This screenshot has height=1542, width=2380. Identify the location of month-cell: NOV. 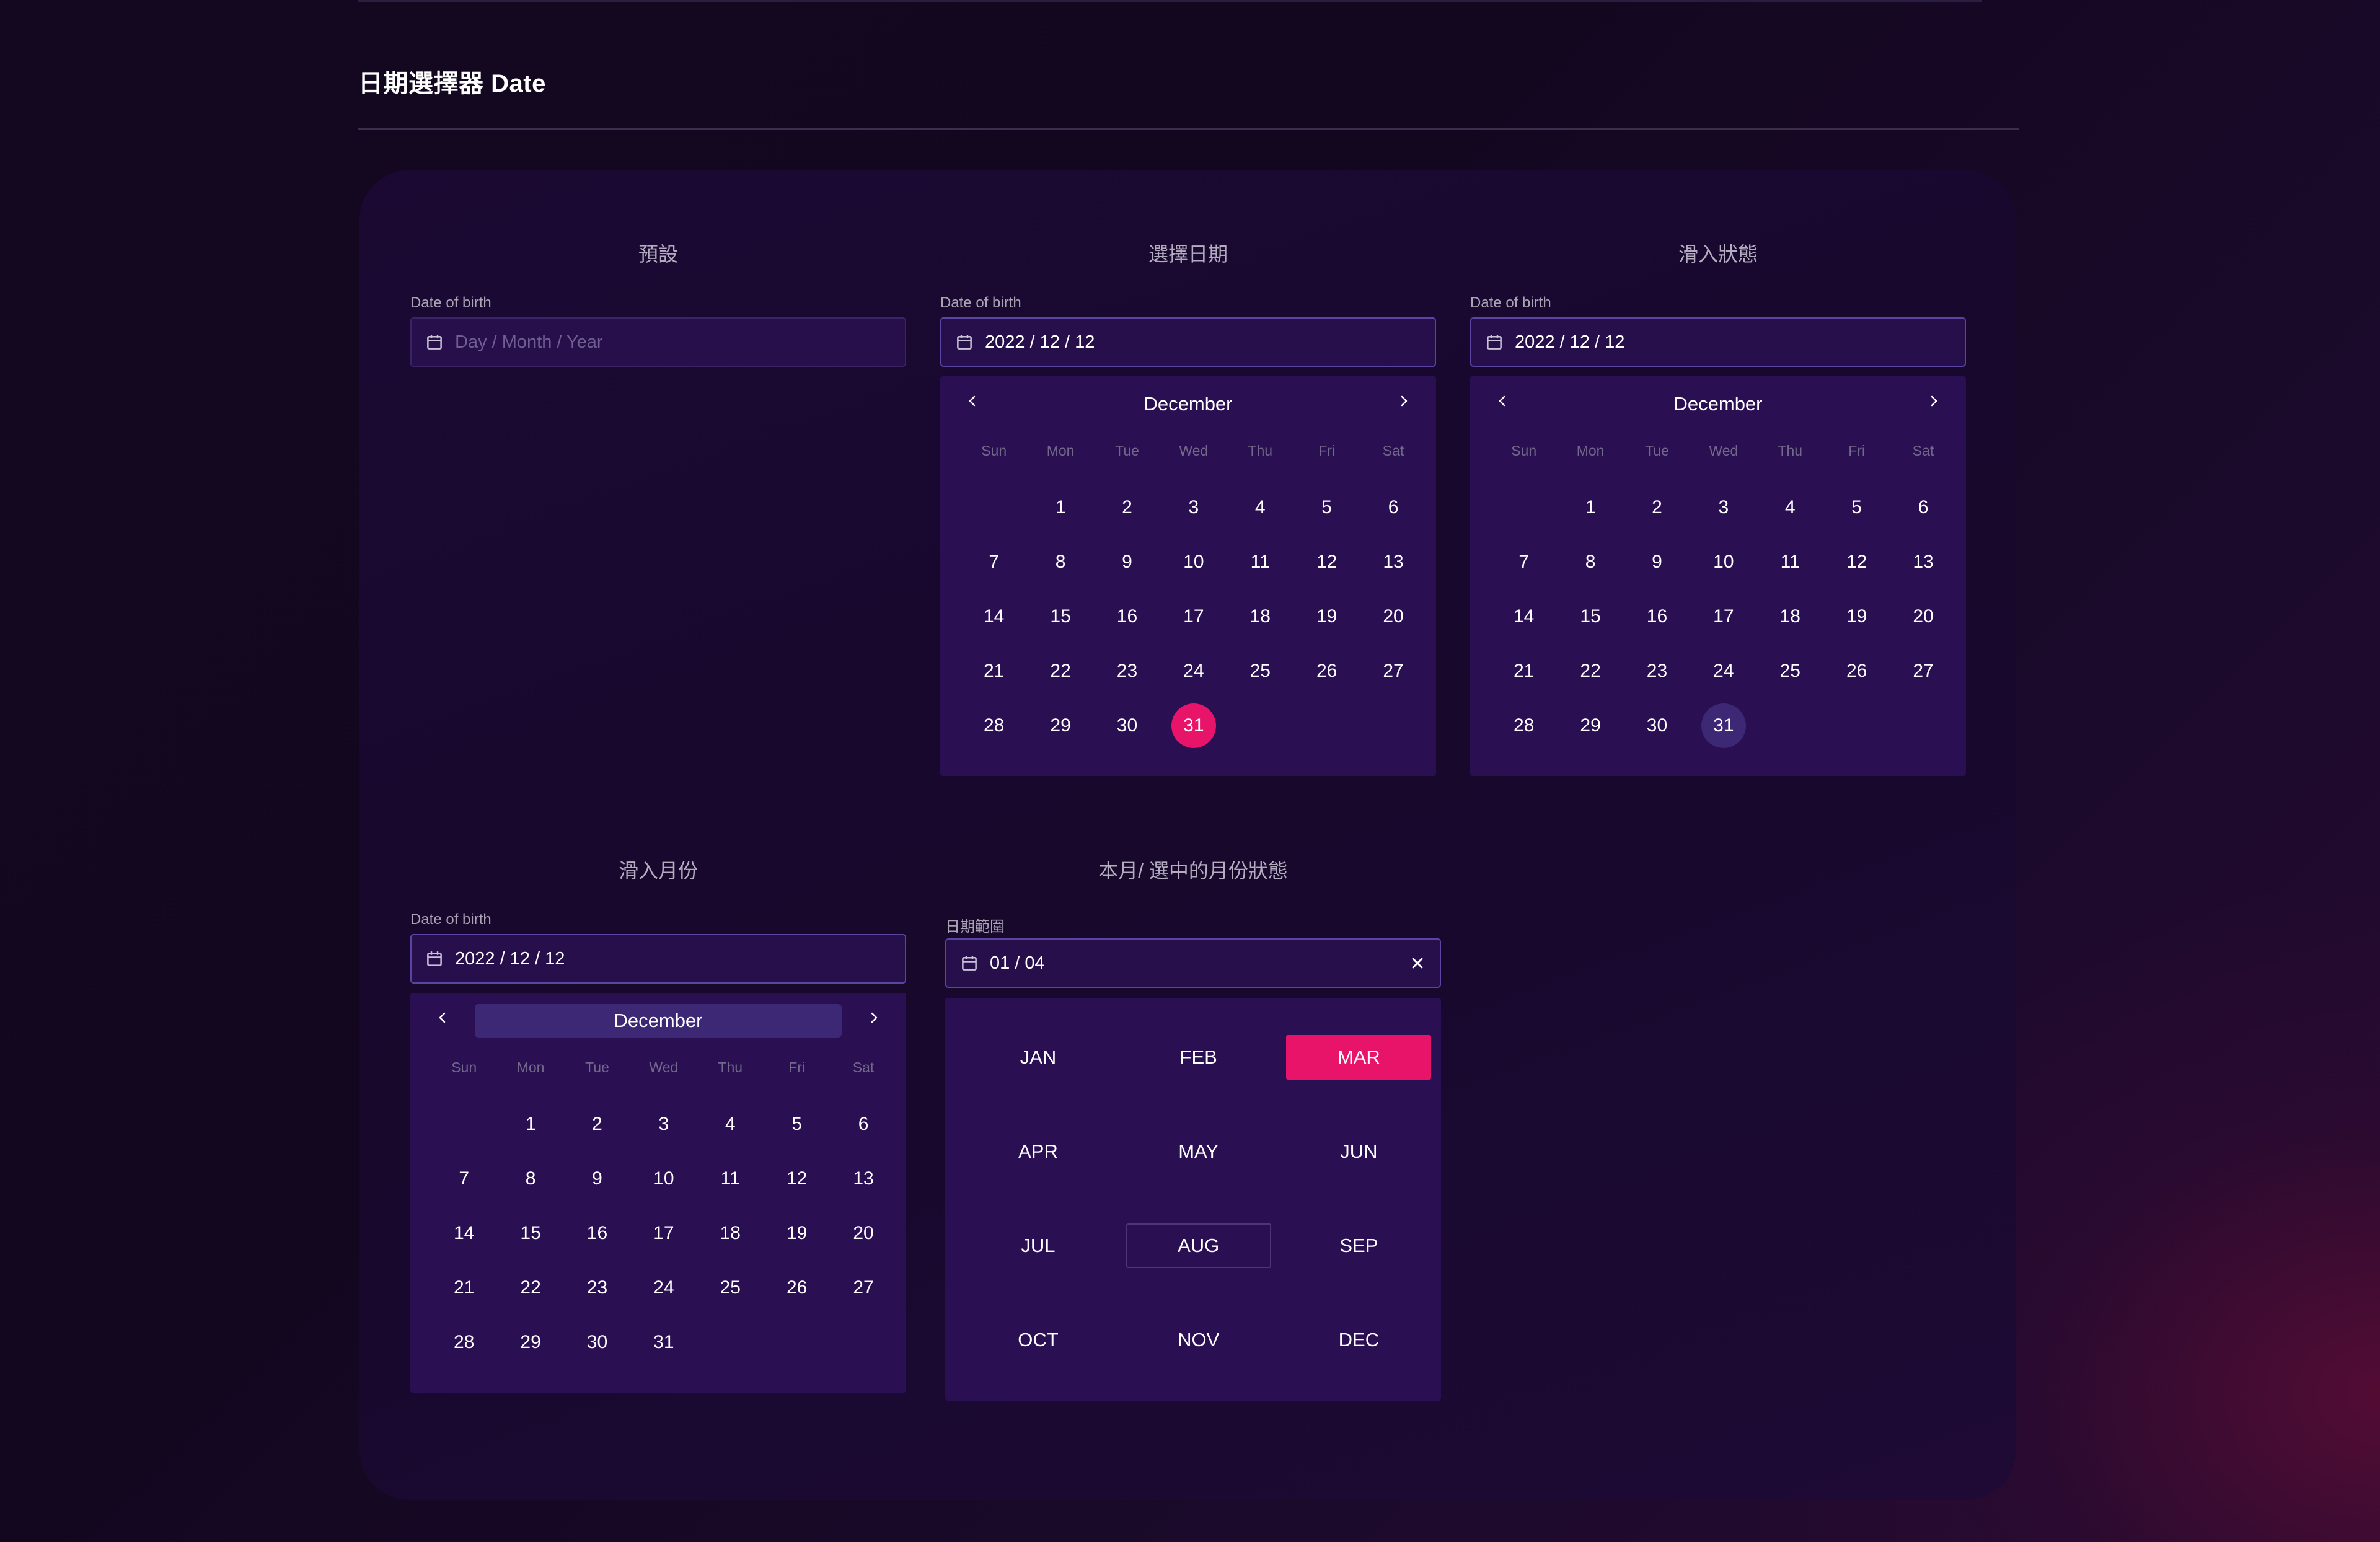
(1206, 1365).